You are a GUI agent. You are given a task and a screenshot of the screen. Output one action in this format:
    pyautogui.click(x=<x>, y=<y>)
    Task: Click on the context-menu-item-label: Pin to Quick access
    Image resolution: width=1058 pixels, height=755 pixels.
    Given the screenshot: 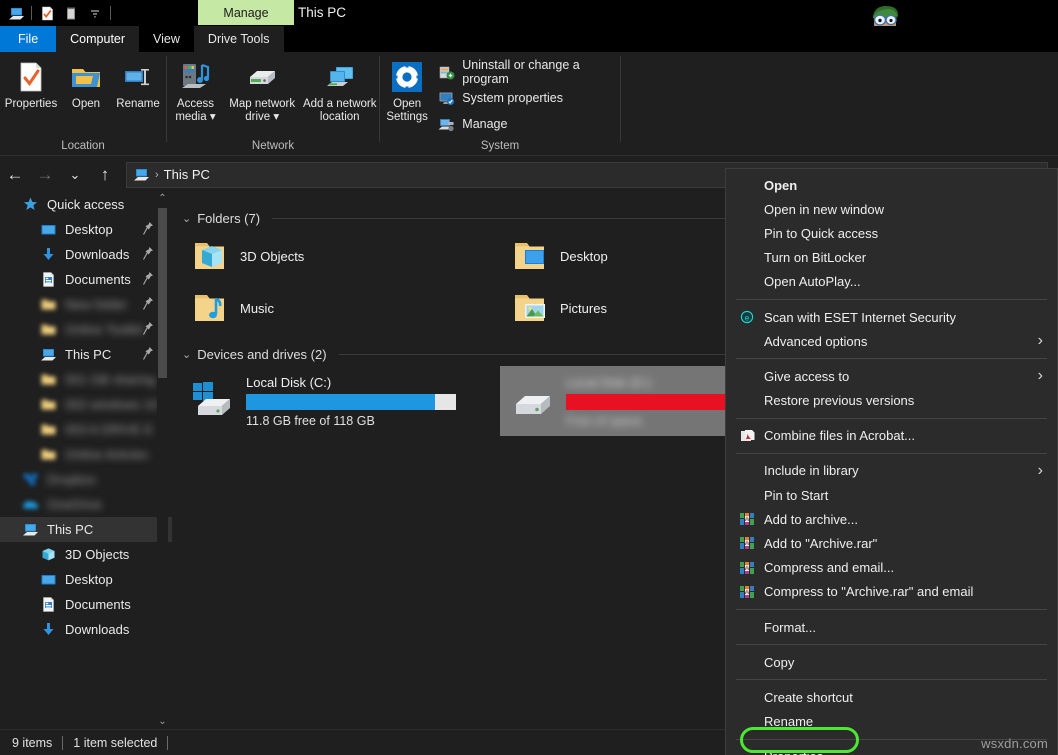 What is the action you would take?
    pyautogui.click(x=821, y=233)
    